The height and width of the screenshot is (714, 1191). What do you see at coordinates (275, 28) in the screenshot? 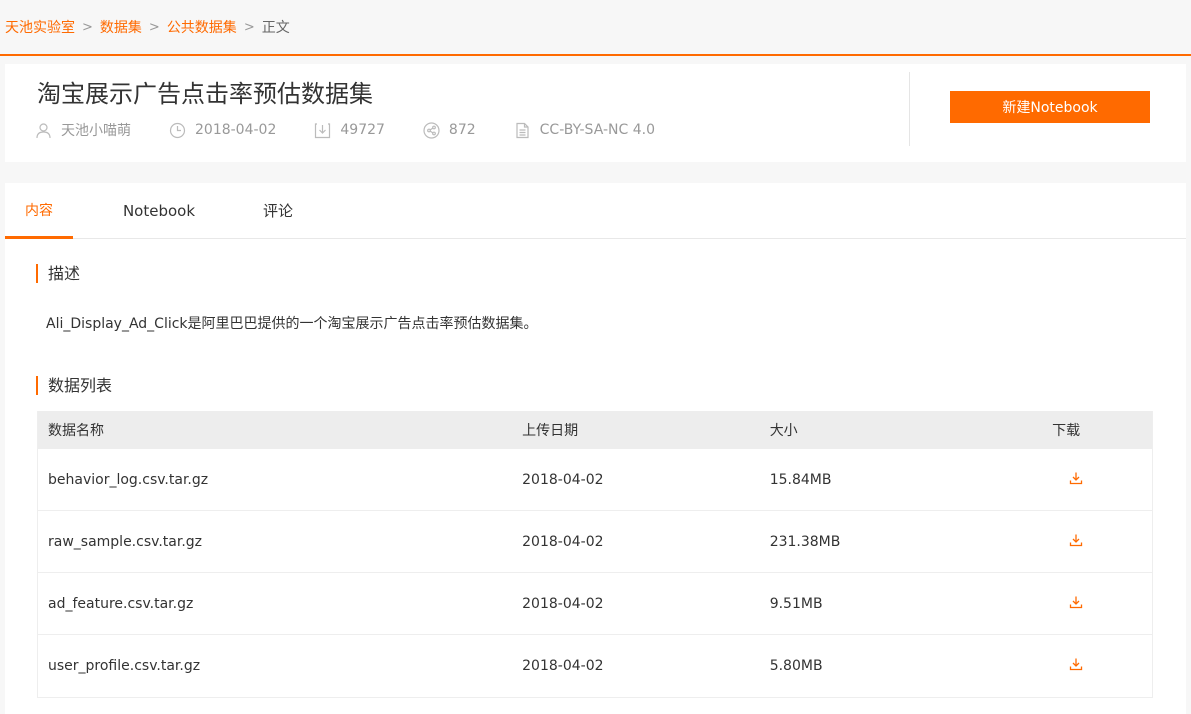
I see `breadcrumb-current: 正文` at bounding box center [275, 28].